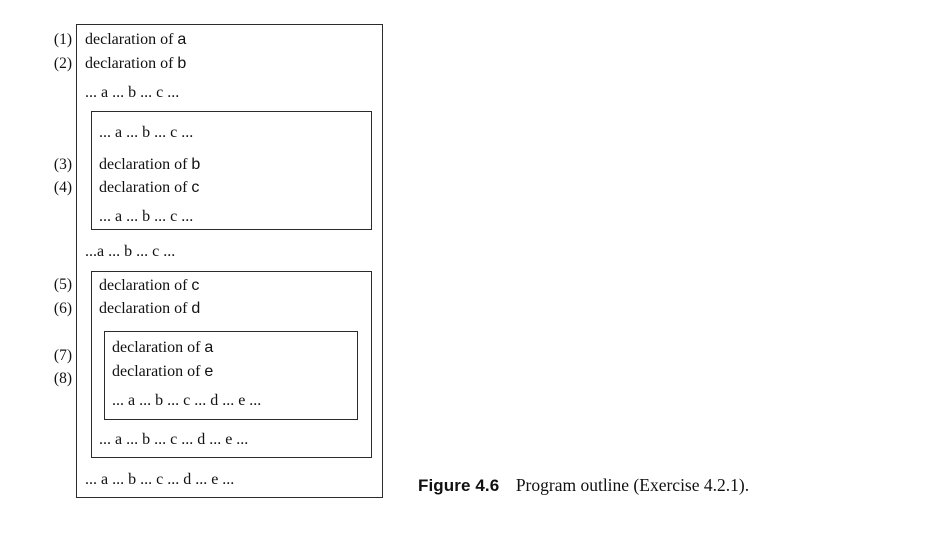  What do you see at coordinates (62, 63) in the screenshot?
I see `line-number: (2)` at bounding box center [62, 63].